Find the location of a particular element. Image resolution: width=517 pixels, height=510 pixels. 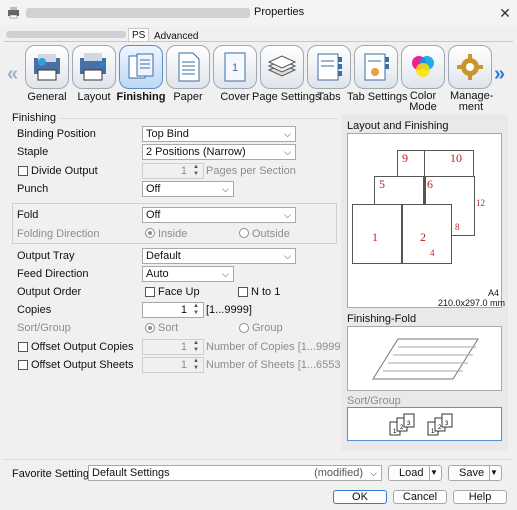

n-to-1-checkbox is located at coordinates (243, 292).